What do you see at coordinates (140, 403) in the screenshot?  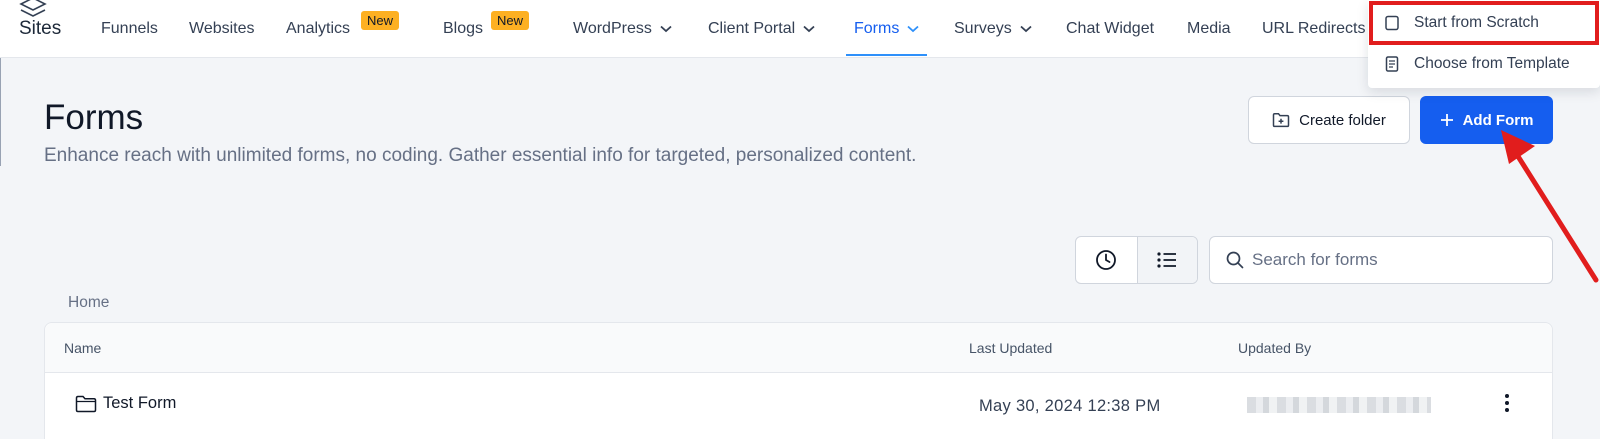 I see `row-name: Test Form` at bounding box center [140, 403].